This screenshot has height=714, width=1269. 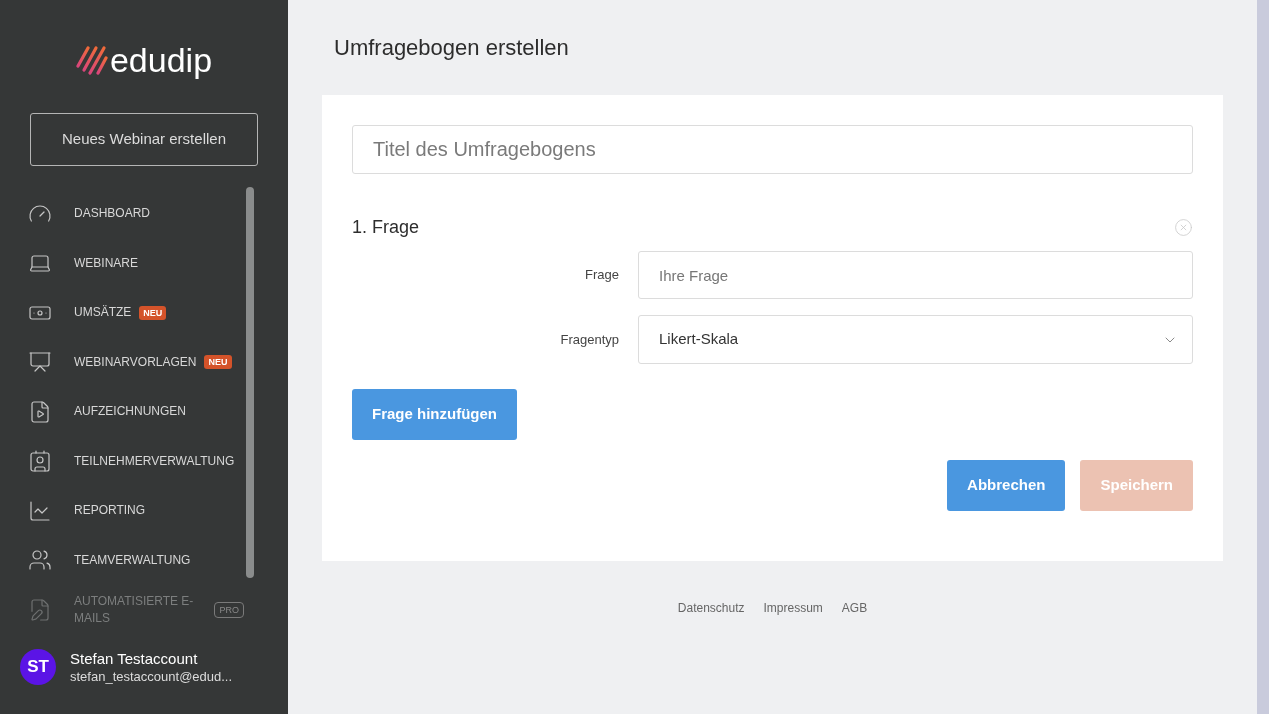 What do you see at coordinates (40, 609) in the screenshot?
I see `file-pen-icon` at bounding box center [40, 609].